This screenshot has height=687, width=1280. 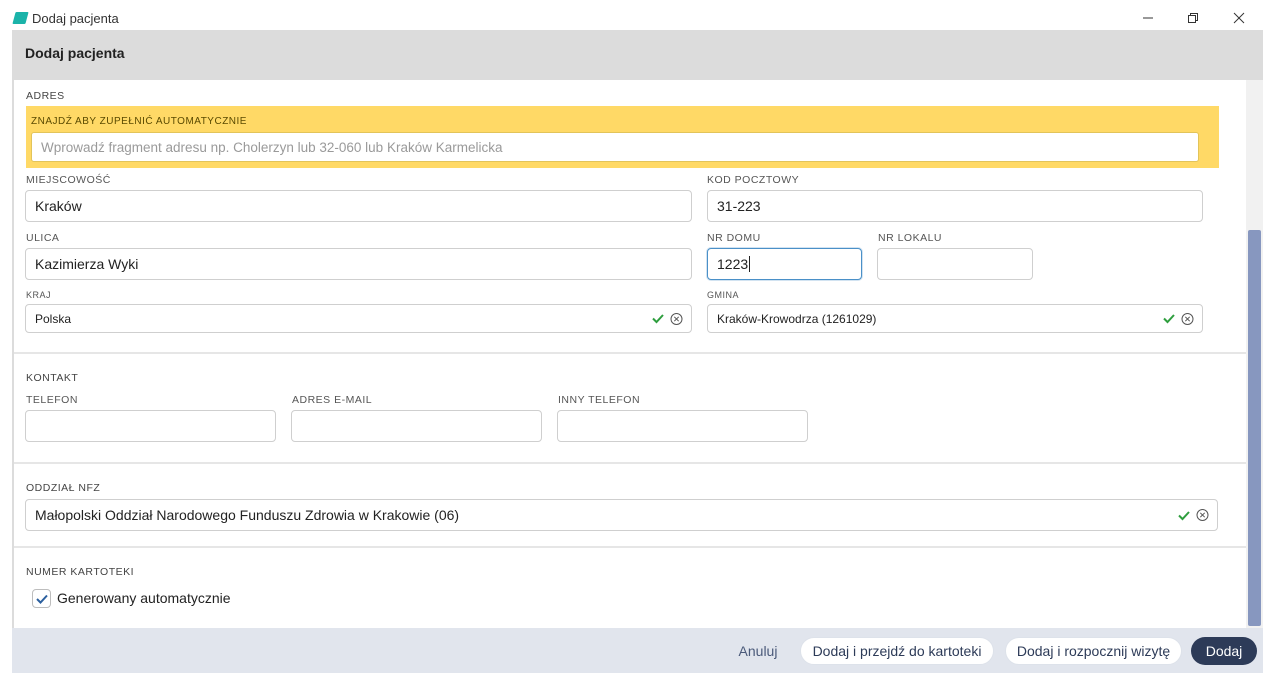 I want to click on add-and-open-file-button: Dodaj i przejdź do kartoteki, so click(x=897, y=651).